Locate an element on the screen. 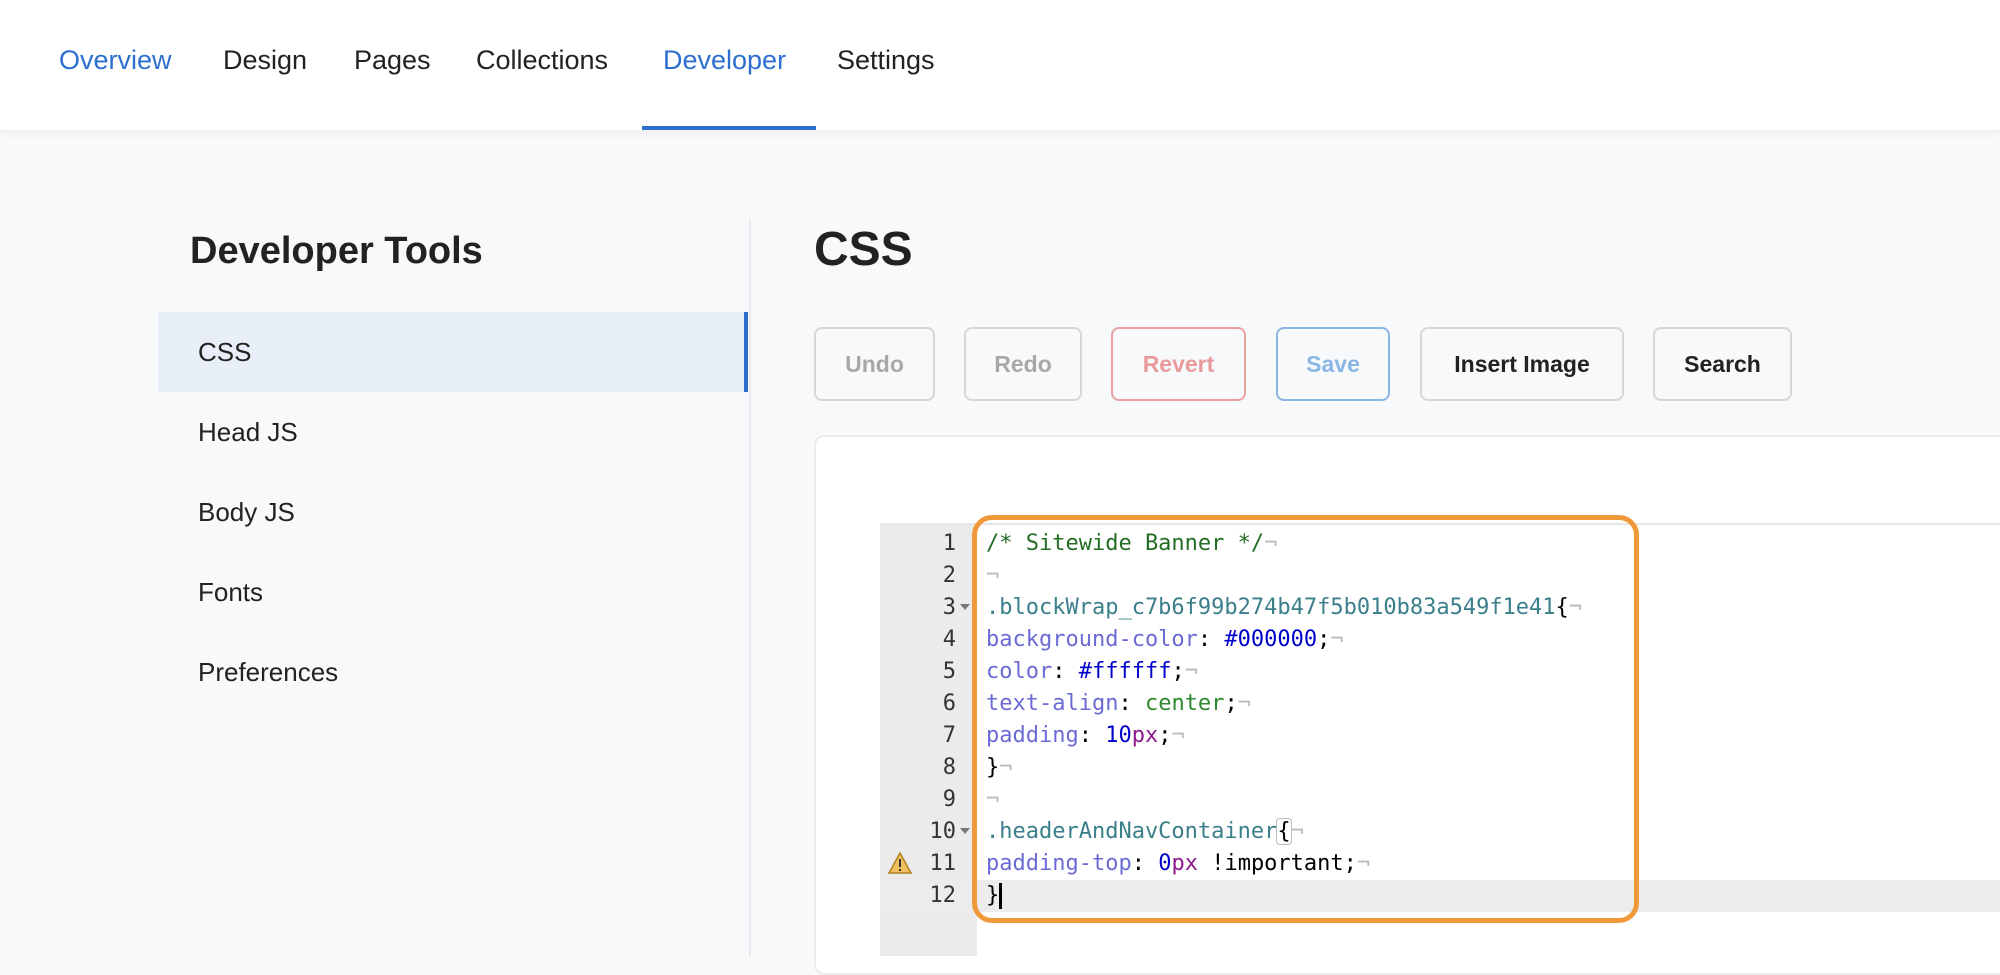 This screenshot has width=2000, height=975. line-number: 6 is located at coordinates (949, 703).